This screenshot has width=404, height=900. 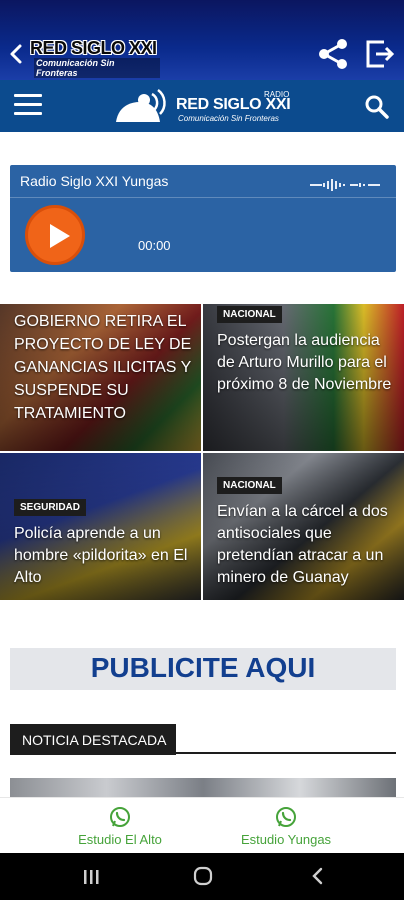 What do you see at coordinates (91, 877) in the screenshot?
I see `recent-apps-icon` at bounding box center [91, 877].